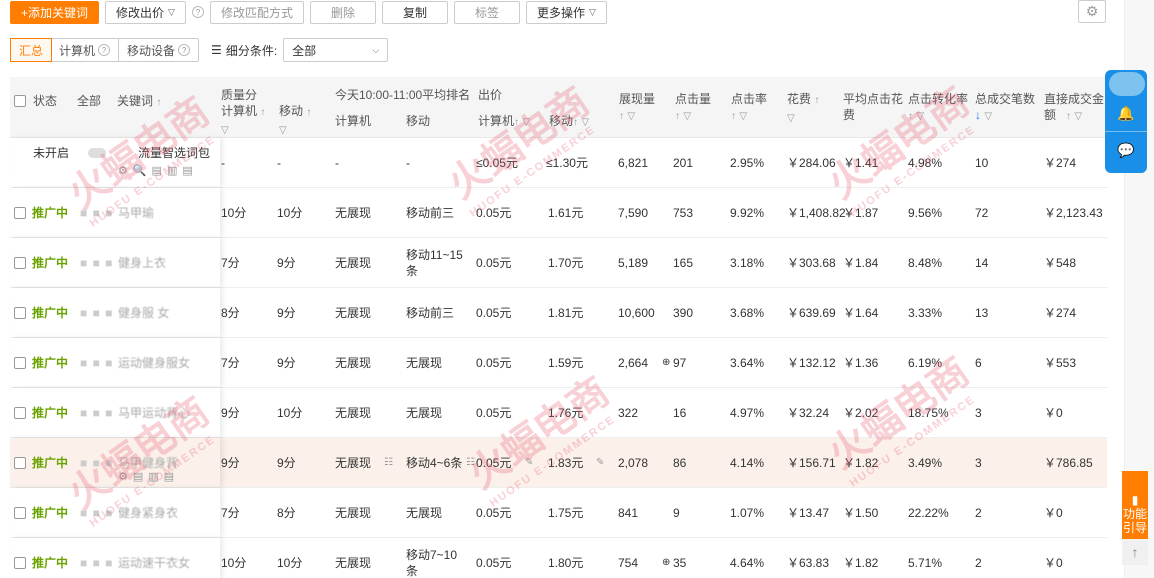 The image size is (1154, 578). What do you see at coordinates (504, 122) in the screenshot?
I see `header-bid-pc: 计算机↑ ▽` at bounding box center [504, 122].